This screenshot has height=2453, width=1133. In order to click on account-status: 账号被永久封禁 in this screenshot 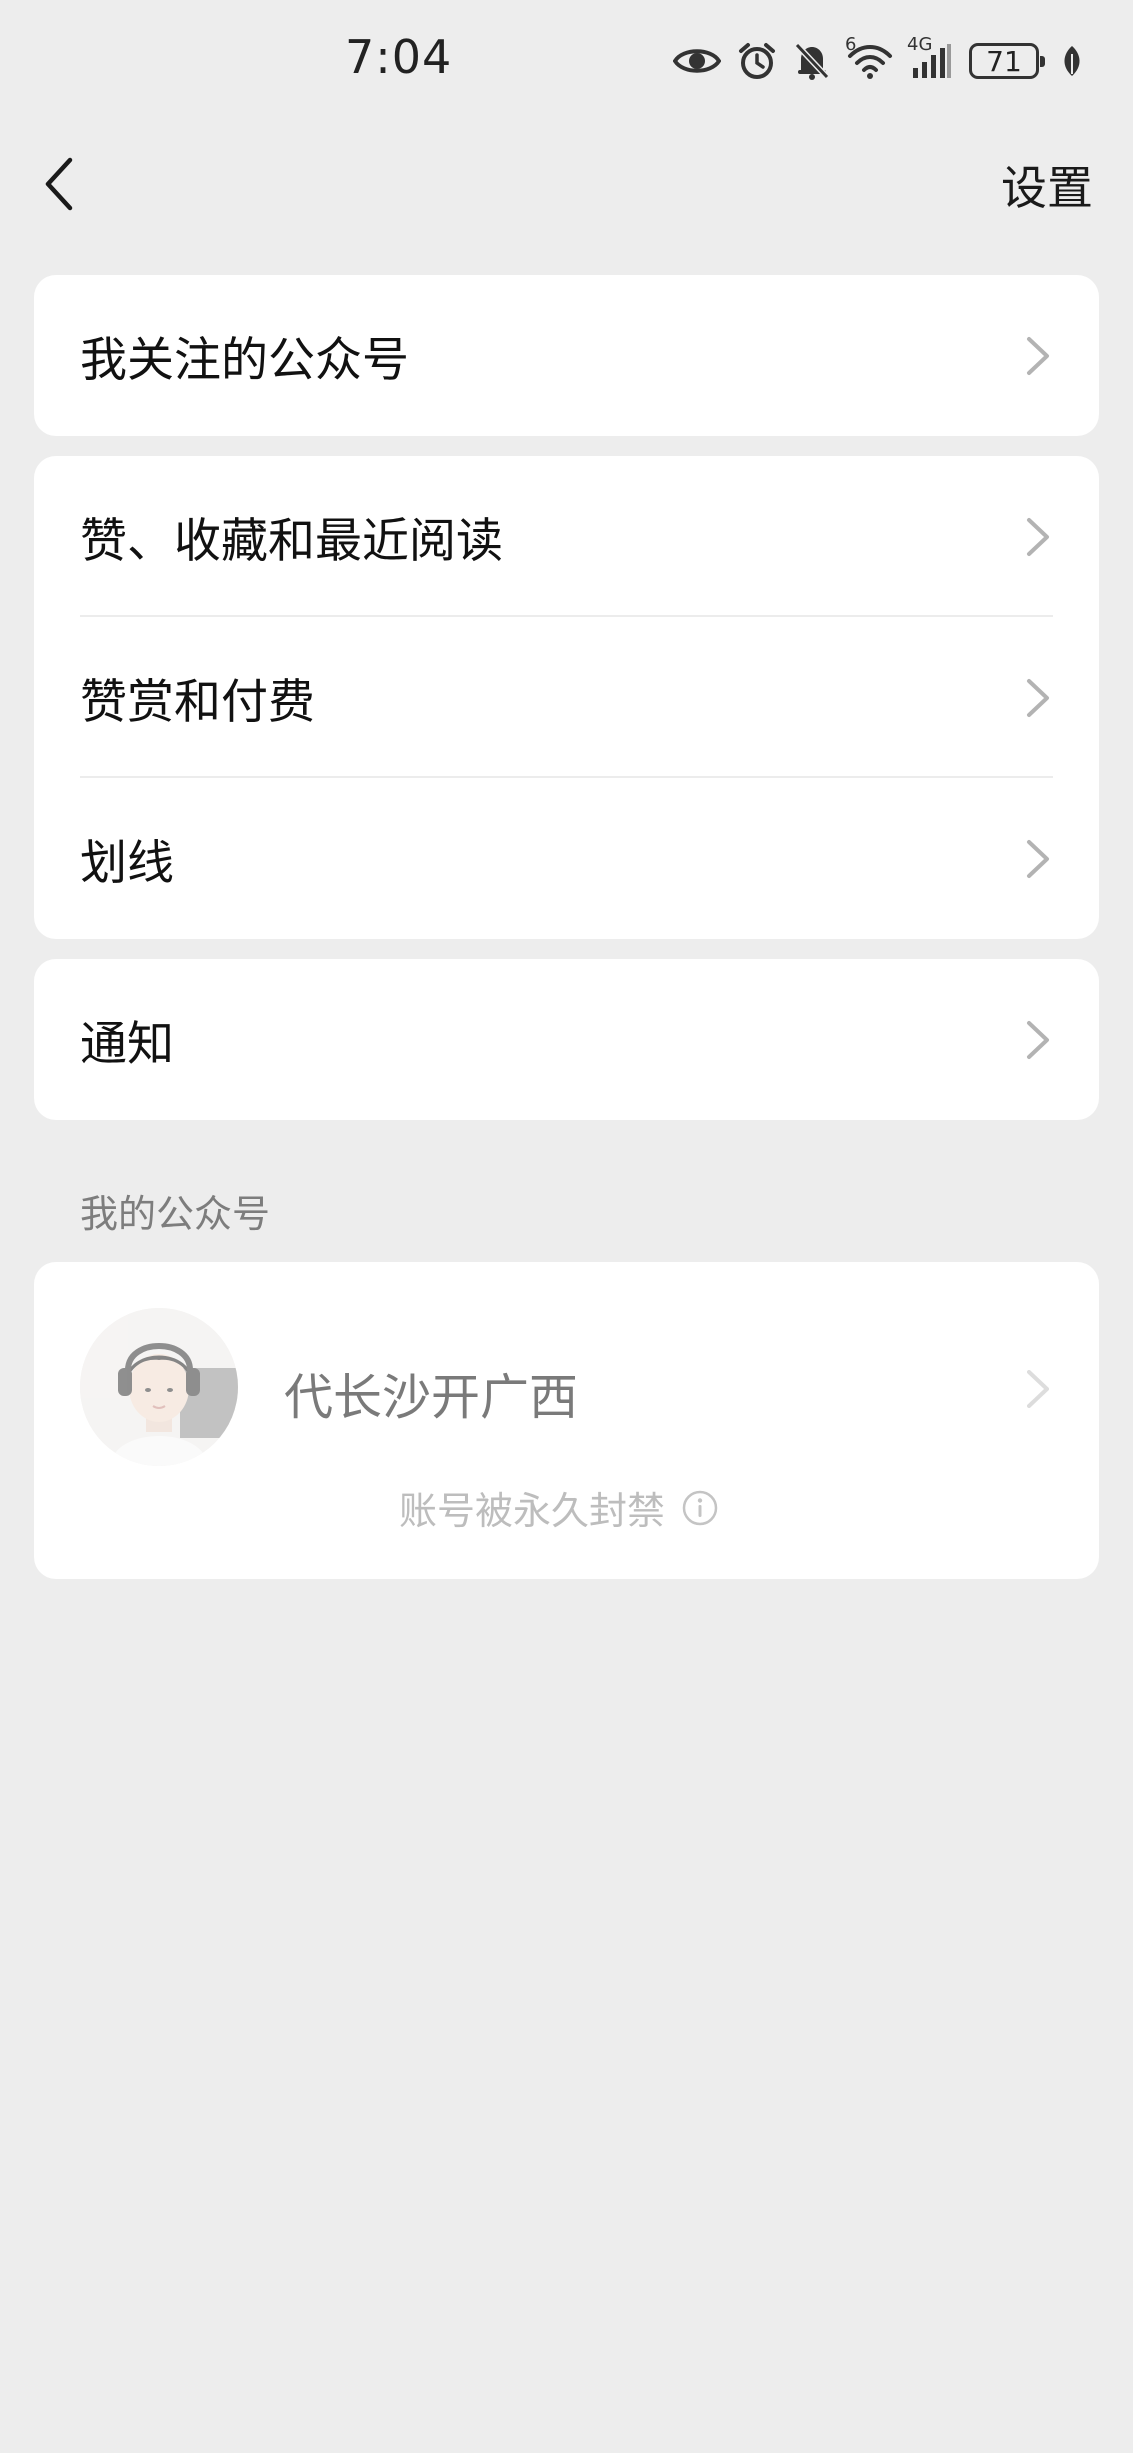, I will do `click(559, 1507)`.